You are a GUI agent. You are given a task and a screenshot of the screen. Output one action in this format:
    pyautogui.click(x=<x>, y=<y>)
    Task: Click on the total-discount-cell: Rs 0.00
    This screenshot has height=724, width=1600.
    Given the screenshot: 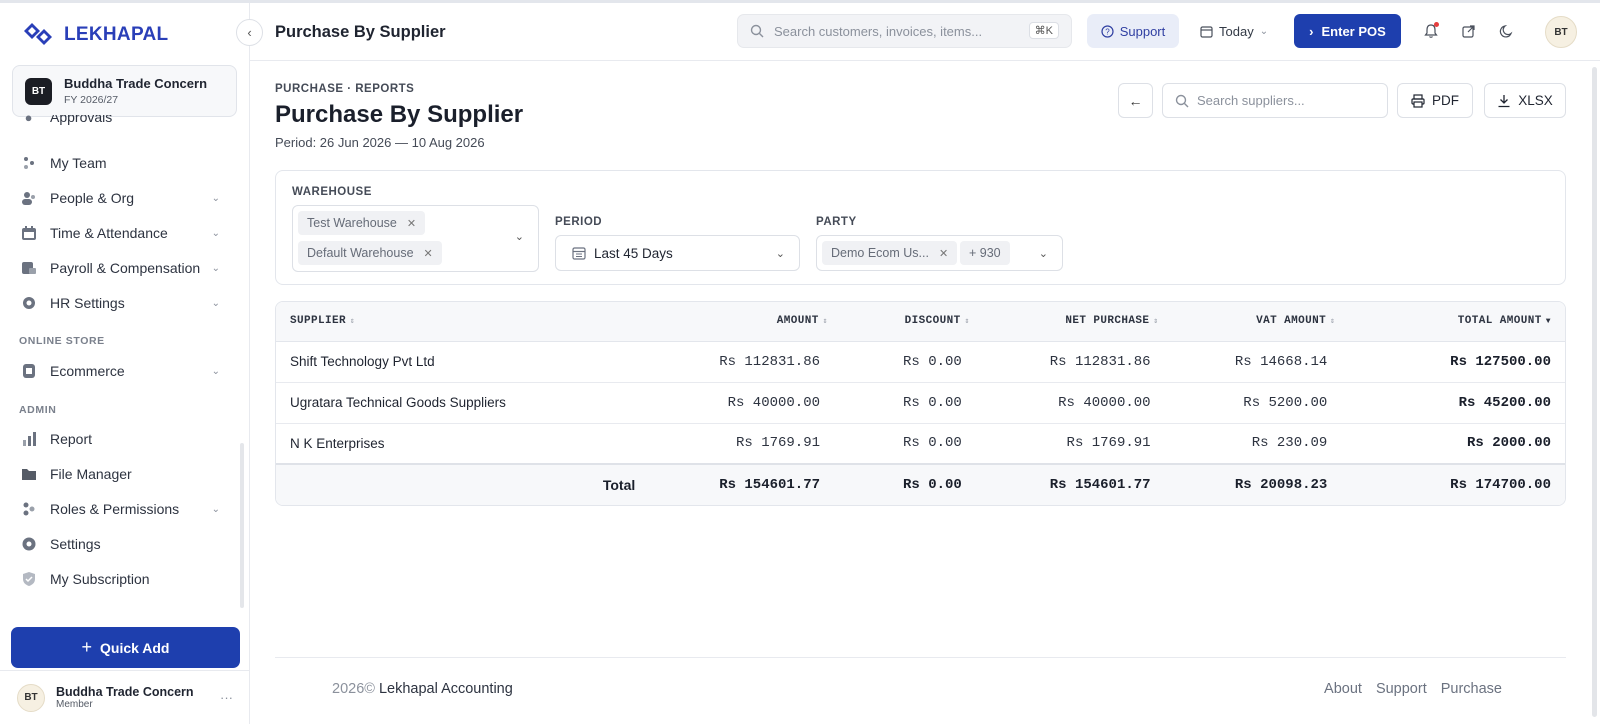 What is the action you would take?
    pyautogui.click(x=903, y=484)
    